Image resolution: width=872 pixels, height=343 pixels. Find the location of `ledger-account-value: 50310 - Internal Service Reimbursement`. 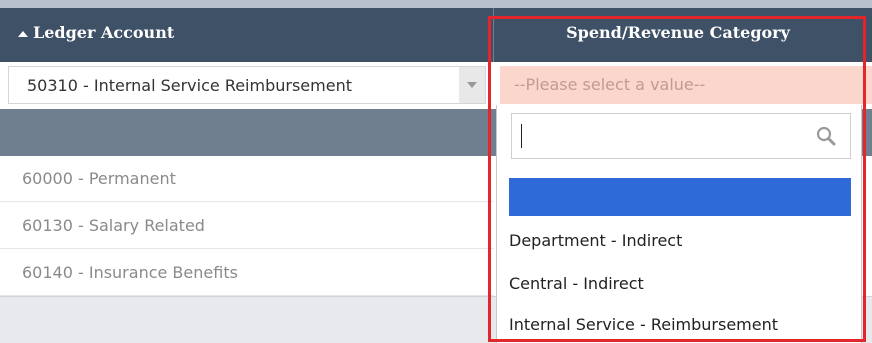

ledger-account-value: 50310 - Internal Service Reimbursement is located at coordinates (189, 85).